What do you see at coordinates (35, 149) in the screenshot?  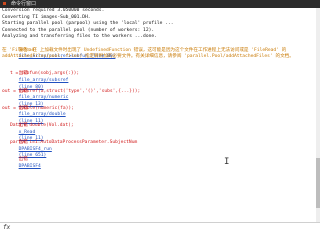 I see `error-frame-link: DPABISF4_run` at bounding box center [35, 149].